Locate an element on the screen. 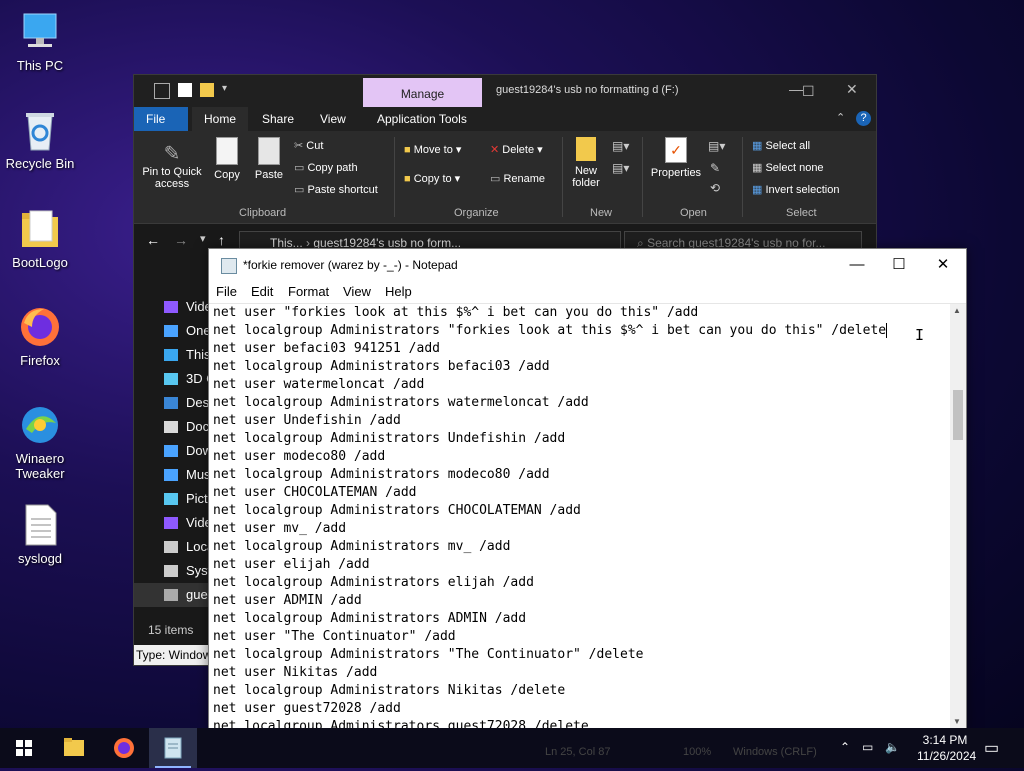  nav-item: System is located at coordinates (171, 571).